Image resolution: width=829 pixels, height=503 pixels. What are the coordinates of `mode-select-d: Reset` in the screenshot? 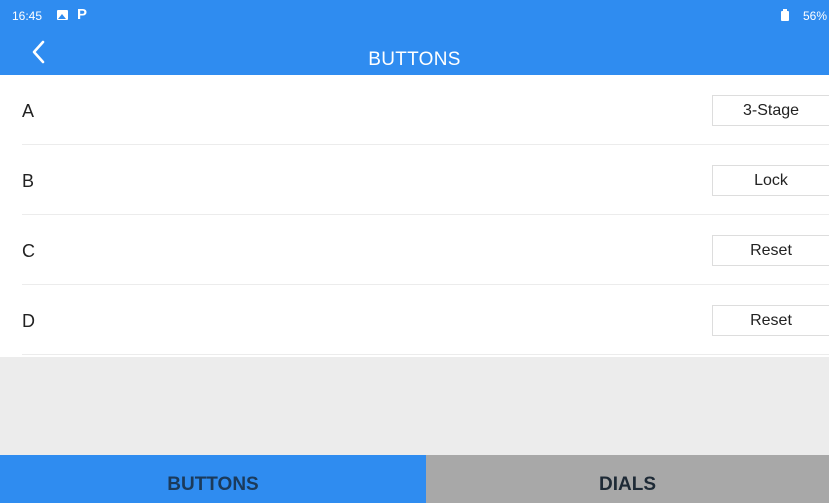 It's located at (770, 320).